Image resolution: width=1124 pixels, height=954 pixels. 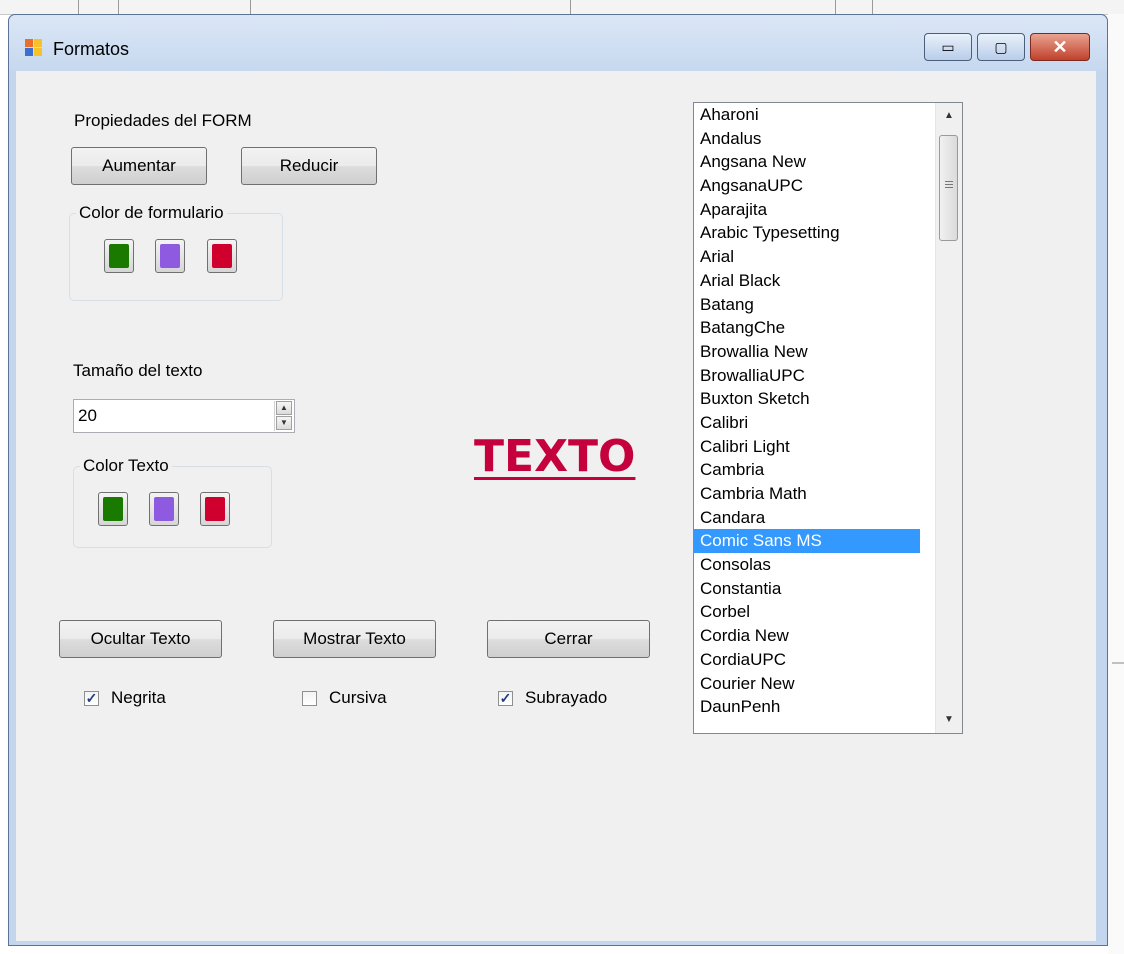 I want to click on background-right-edge, so click(x=1116, y=484).